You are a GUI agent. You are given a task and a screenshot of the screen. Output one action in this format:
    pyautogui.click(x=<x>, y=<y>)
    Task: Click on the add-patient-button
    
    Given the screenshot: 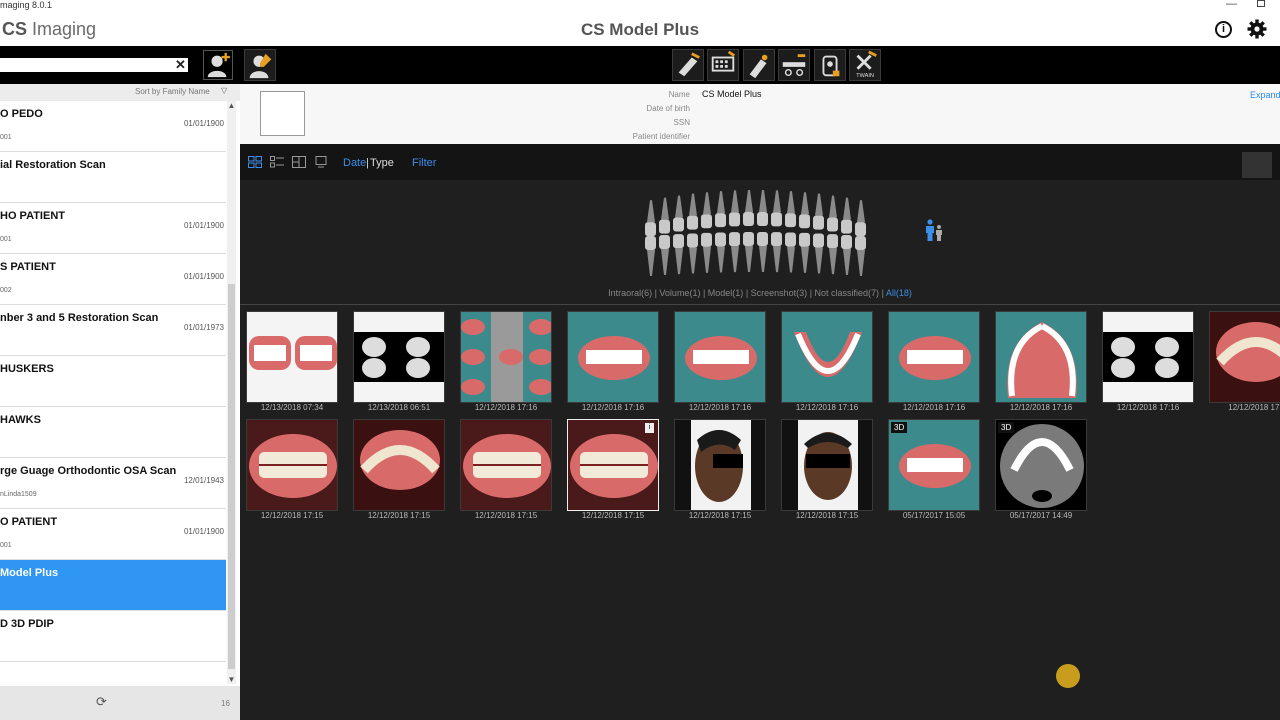 What is the action you would take?
    pyautogui.click(x=218, y=65)
    